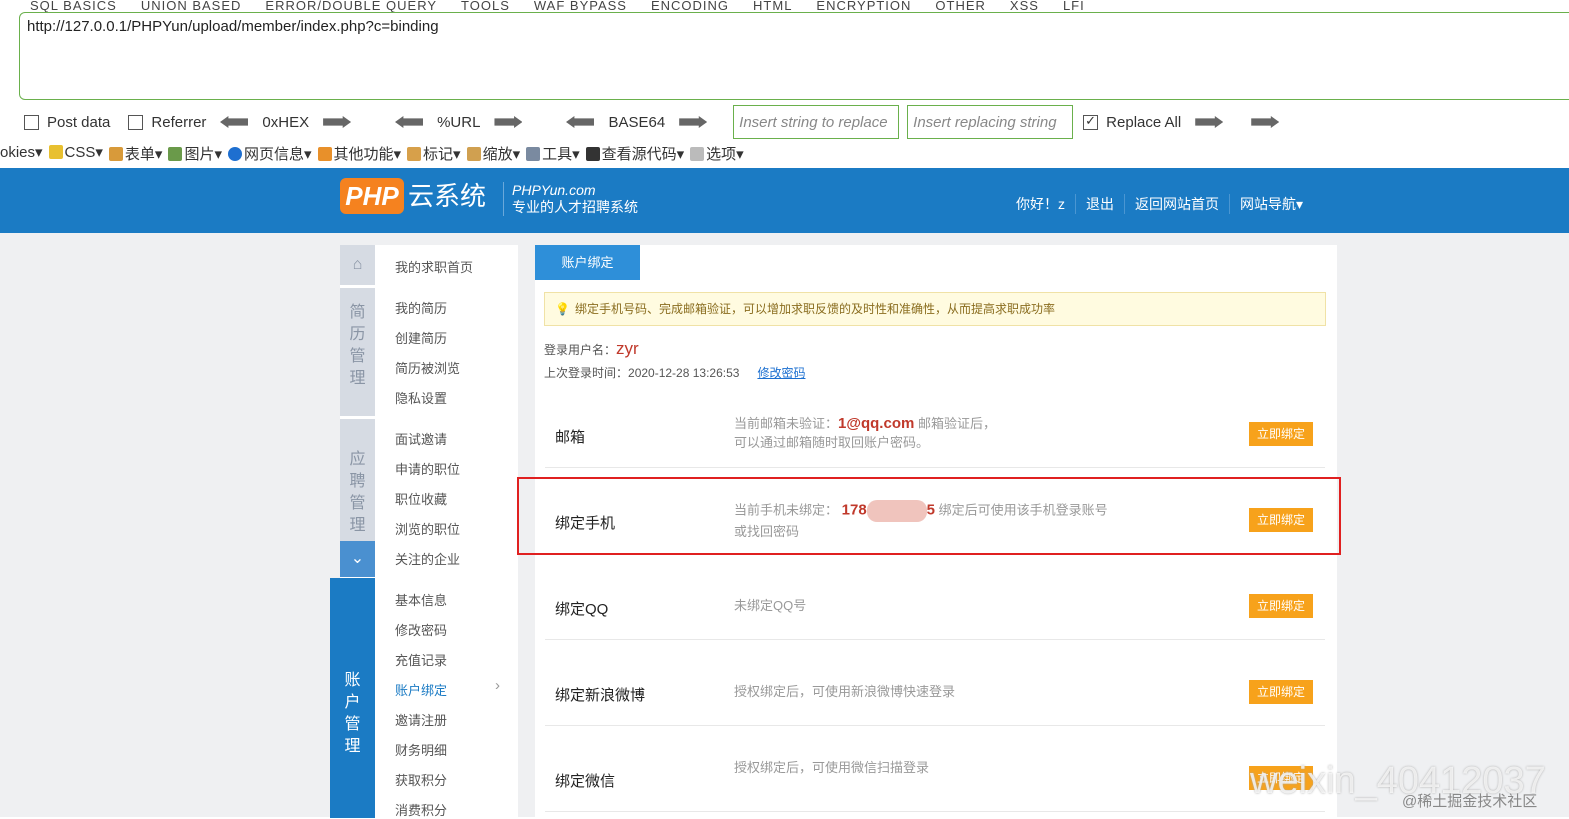 This screenshot has width=1569, height=819. Describe the element at coordinates (427, 558) in the screenshot. I see `sidebar-item: 关注的企业` at that location.